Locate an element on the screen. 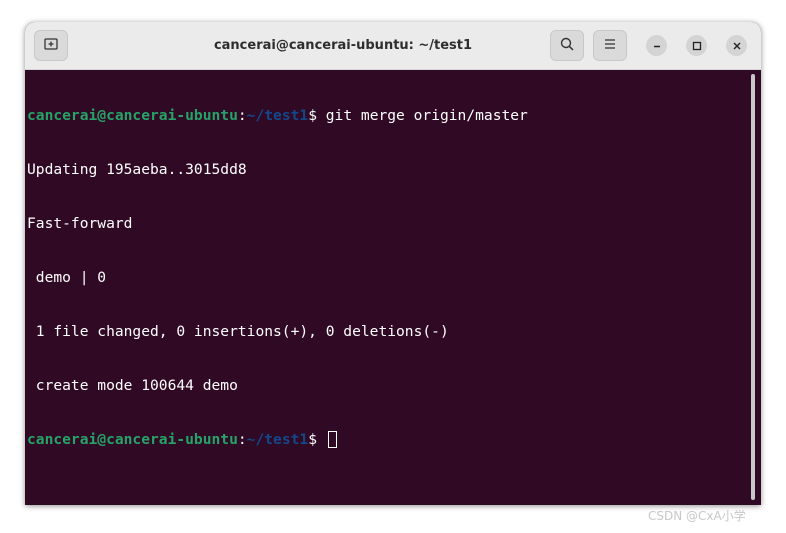 This screenshot has height=533, width=786. minimize-icon is located at coordinates (657, 45).